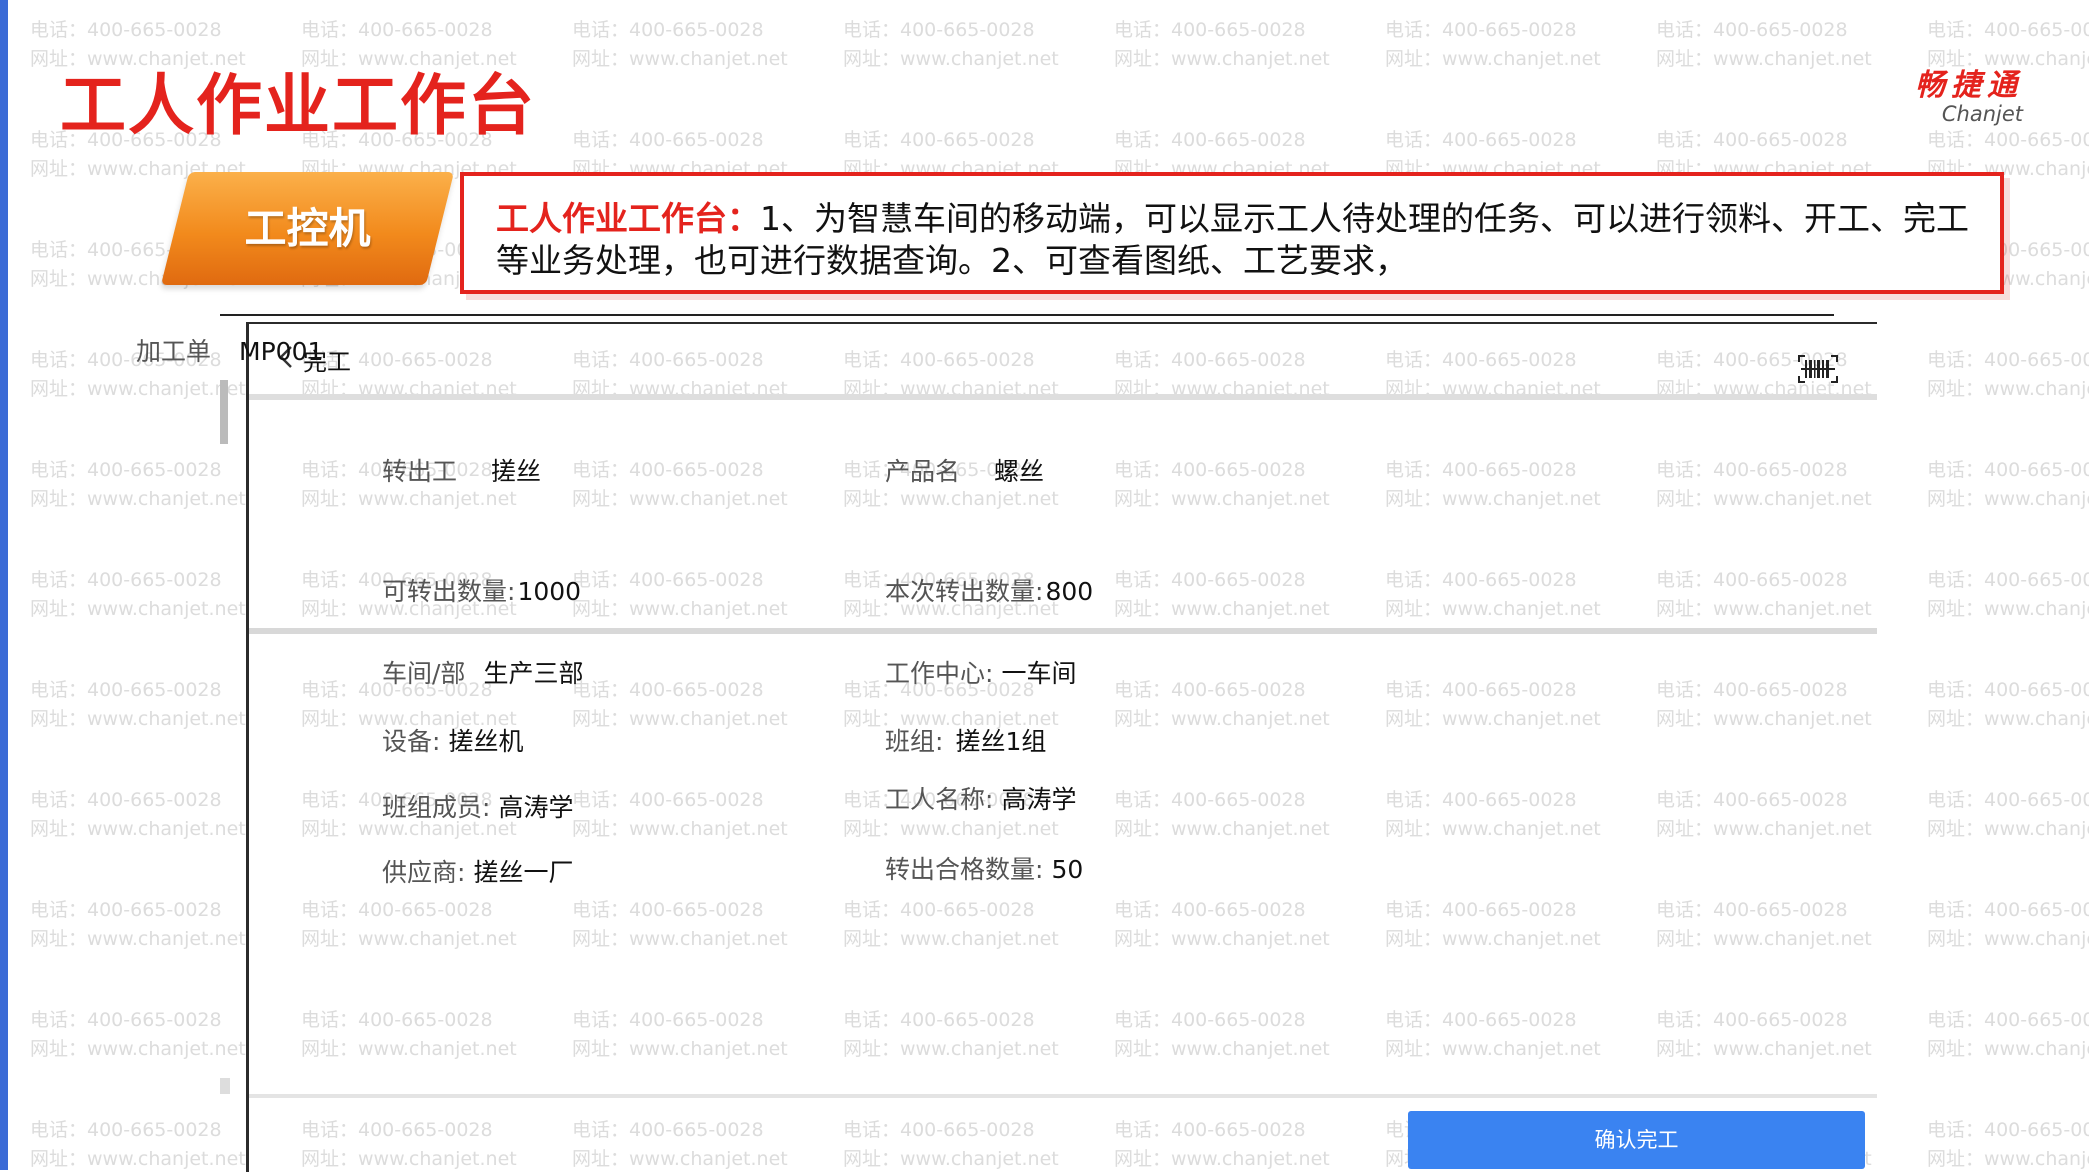  Describe the element at coordinates (1027, 315) in the screenshot. I see `device-top-border` at that location.